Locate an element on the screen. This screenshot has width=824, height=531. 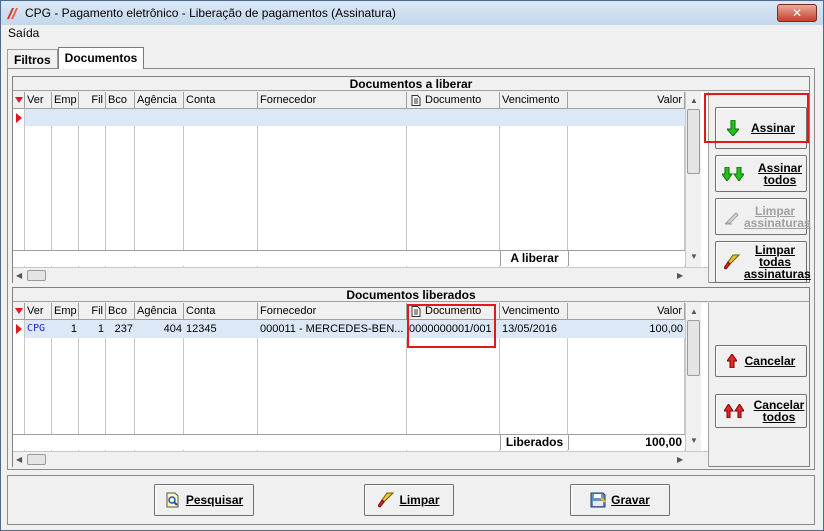
cell-conta: 12345 is located at coordinates (201, 329).